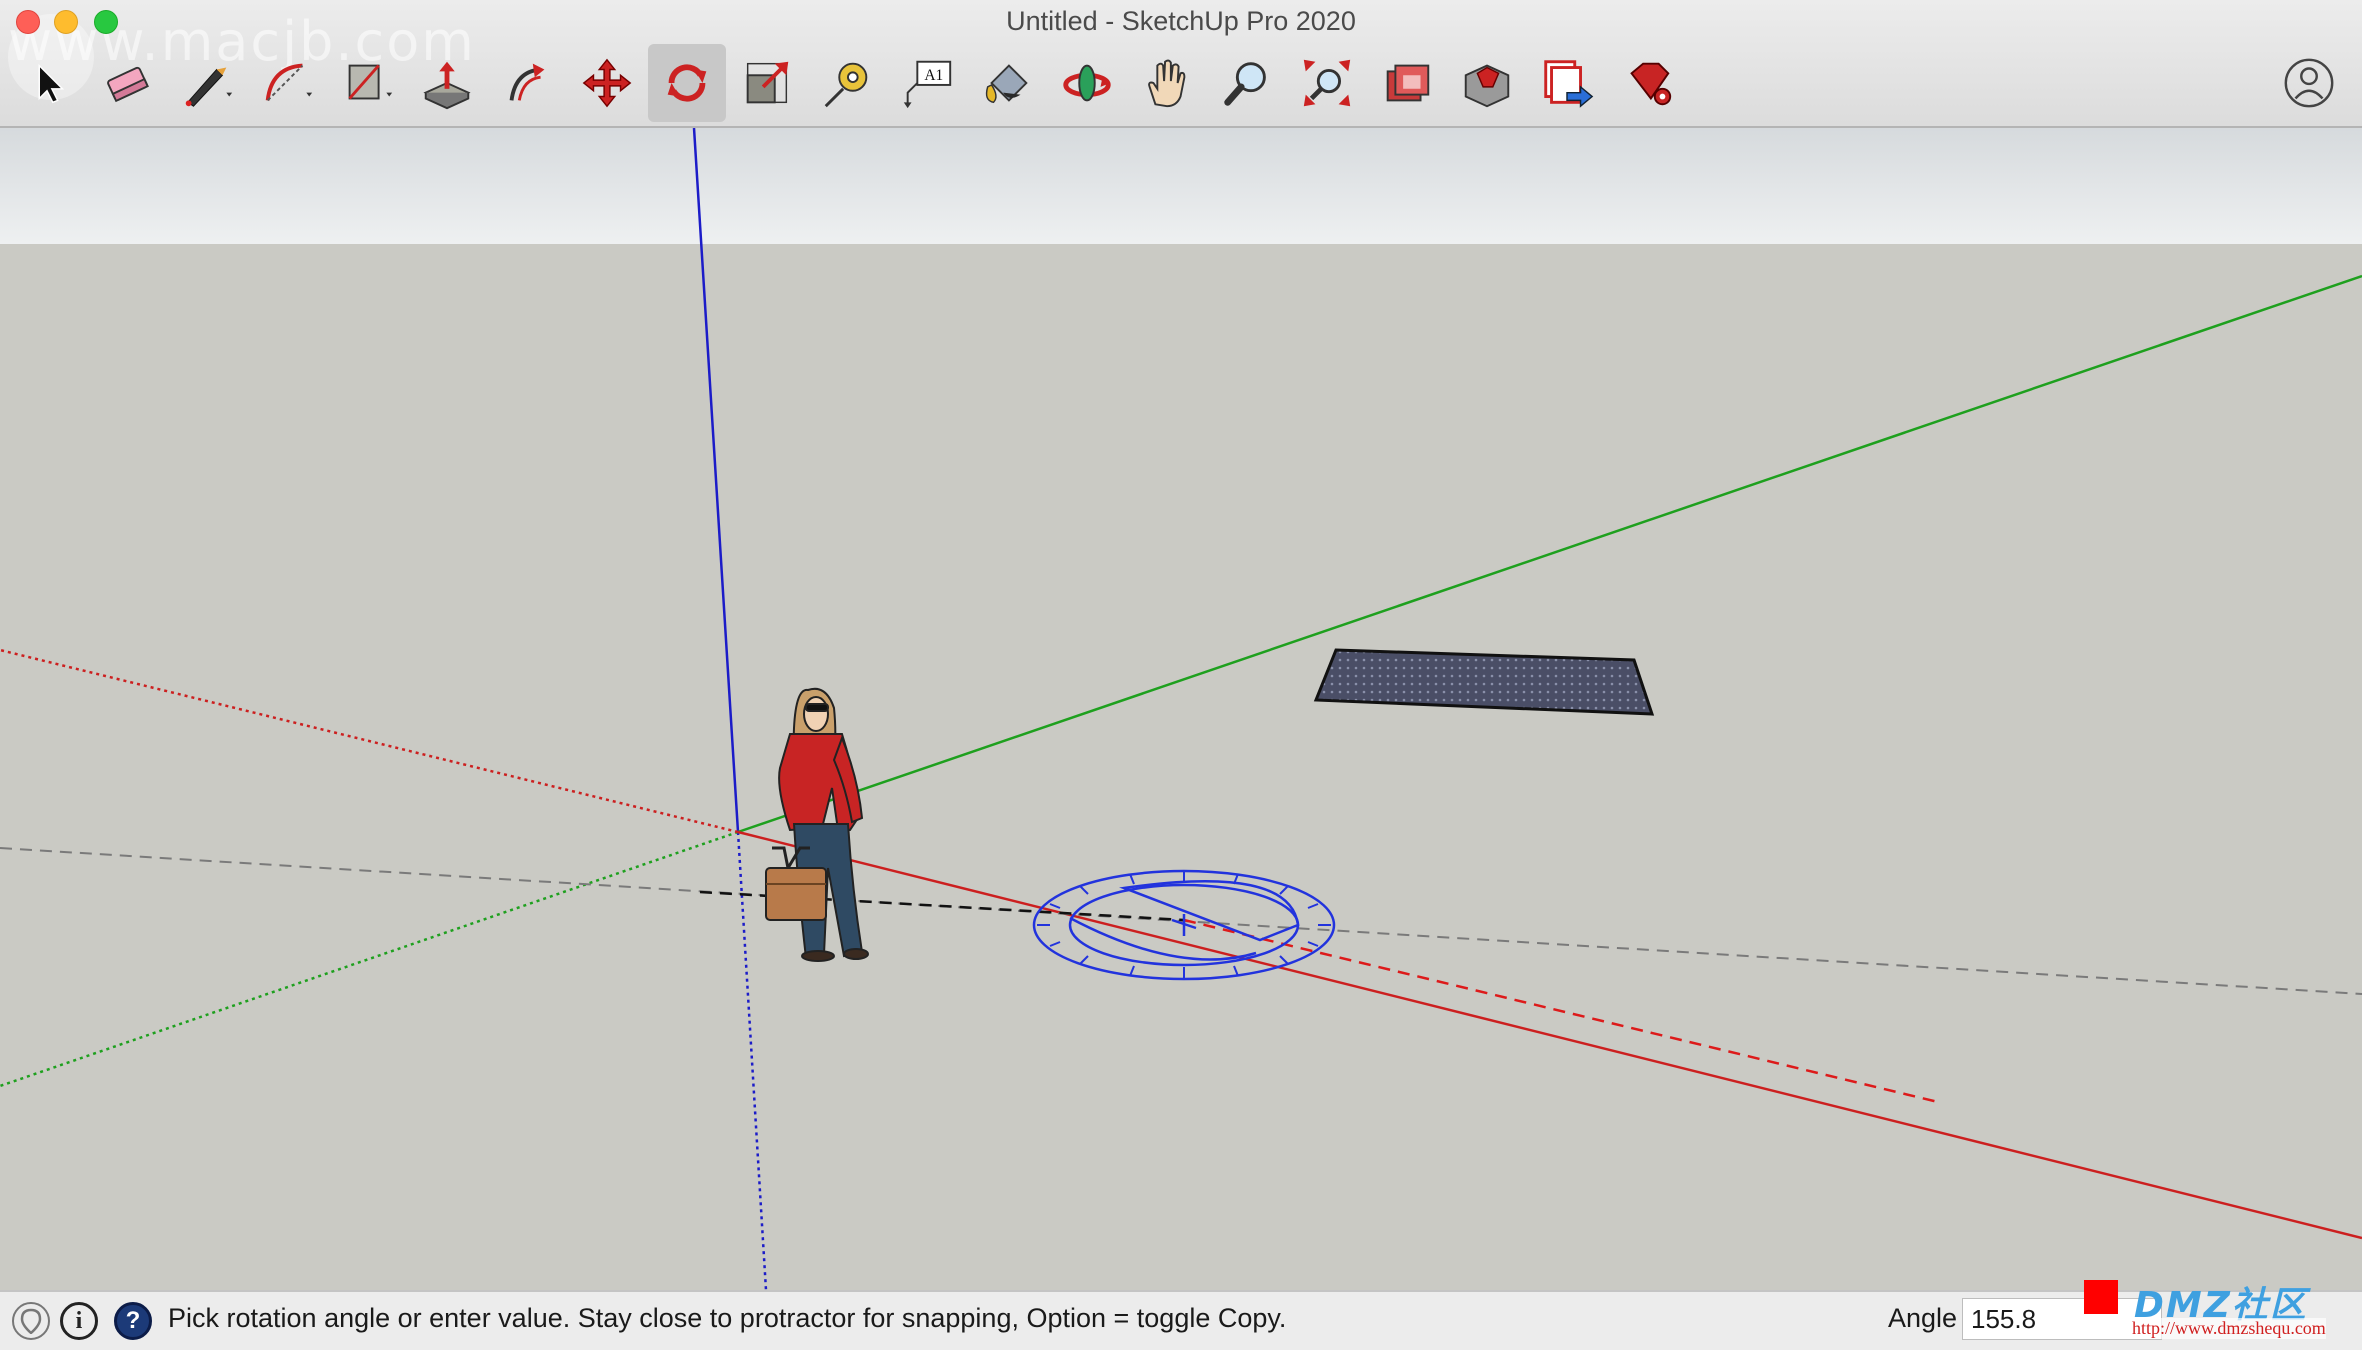 Image resolution: width=2362 pixels, height=1350 pixels. Describe the element at coordinates (527, 83) in the screenshot. I see `offset-tool-icon` at that location.